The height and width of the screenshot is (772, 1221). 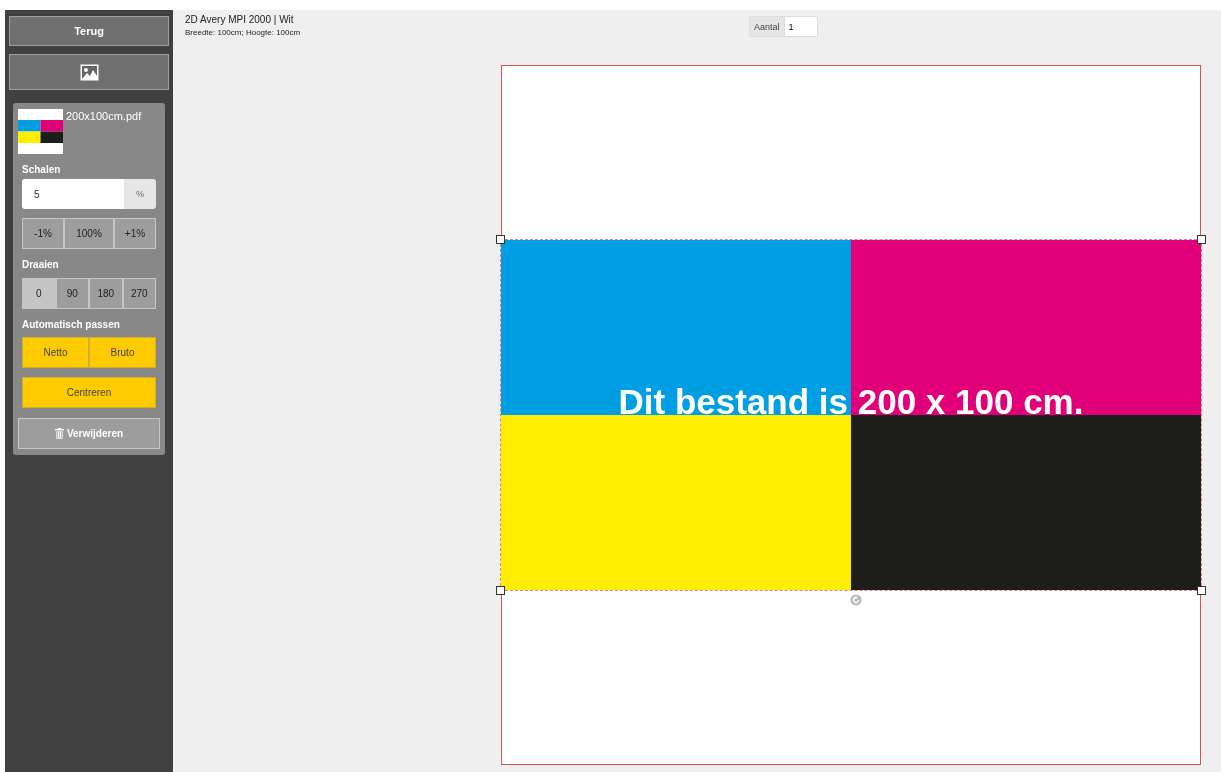 I want to click on image-icon, so click(x=89, y=72).